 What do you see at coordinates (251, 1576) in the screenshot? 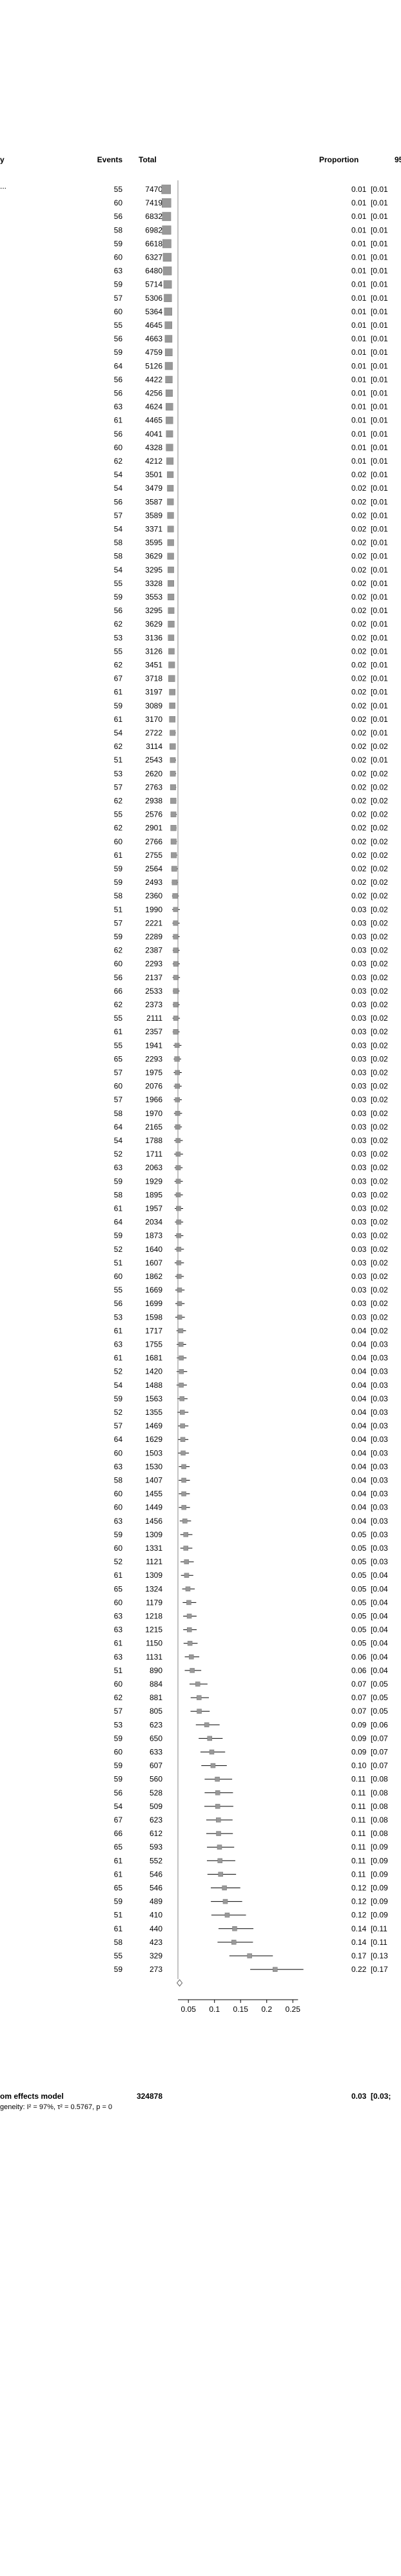
I see `study-row: 61 1309 0.05 [0.04` at bounding box center [251, 1576].